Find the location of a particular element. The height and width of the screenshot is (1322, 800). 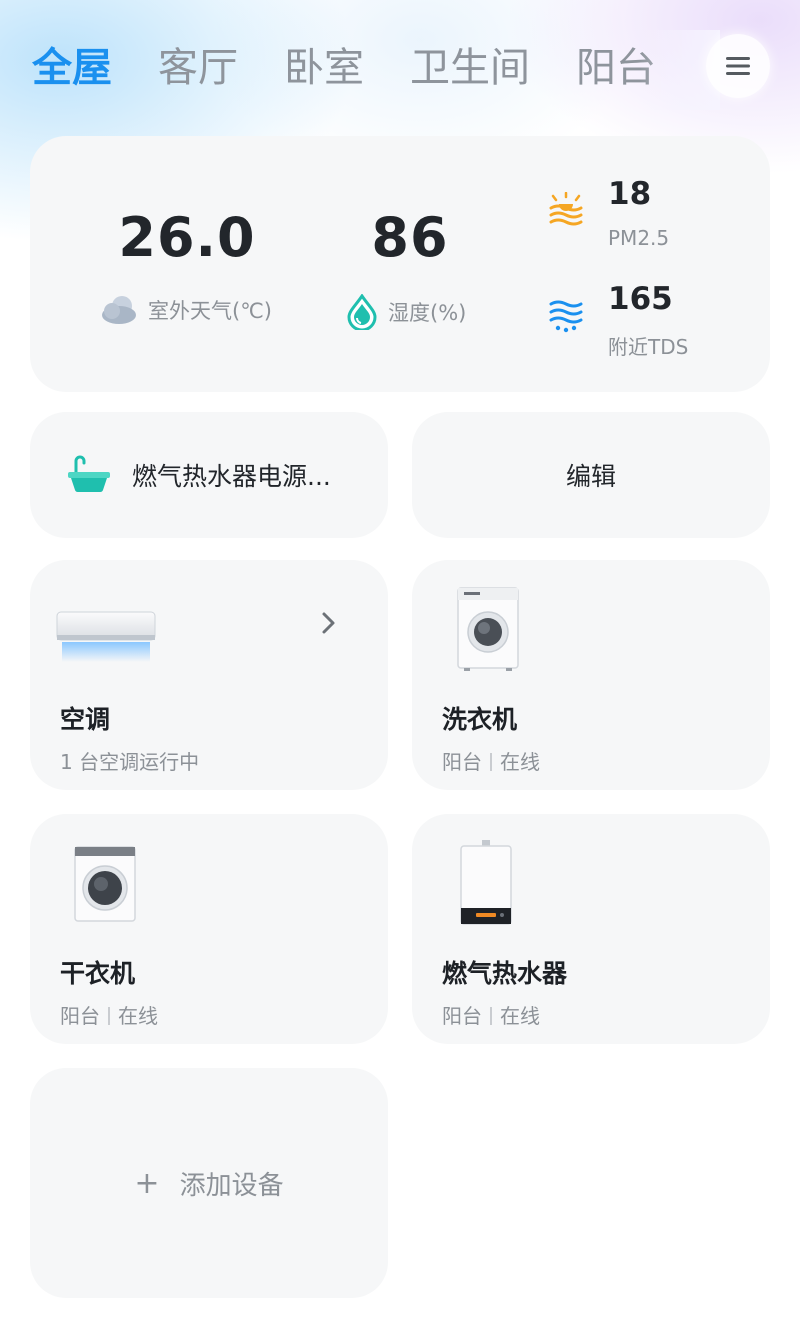

edit-button: 编辑 is located at coordinates (591, 475).